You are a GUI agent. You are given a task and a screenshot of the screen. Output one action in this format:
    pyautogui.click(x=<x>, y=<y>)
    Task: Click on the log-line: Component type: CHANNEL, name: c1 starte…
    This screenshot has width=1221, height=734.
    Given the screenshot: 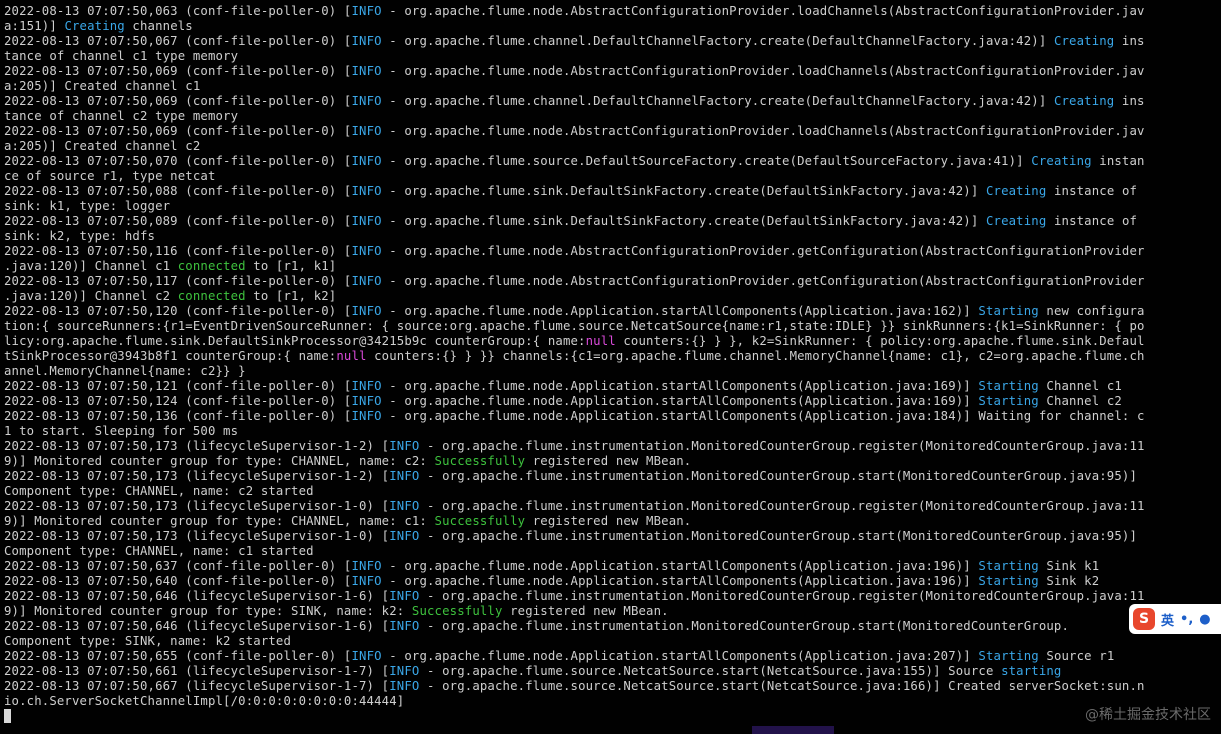 What is the action you would take?
    pyautogui.click(x=612, y=551)
    